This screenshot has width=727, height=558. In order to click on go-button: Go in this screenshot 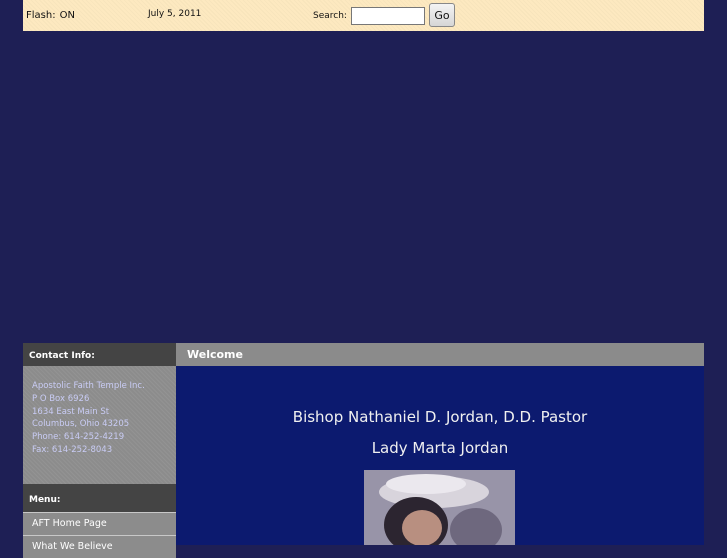, I will do `click(442, 15)`.